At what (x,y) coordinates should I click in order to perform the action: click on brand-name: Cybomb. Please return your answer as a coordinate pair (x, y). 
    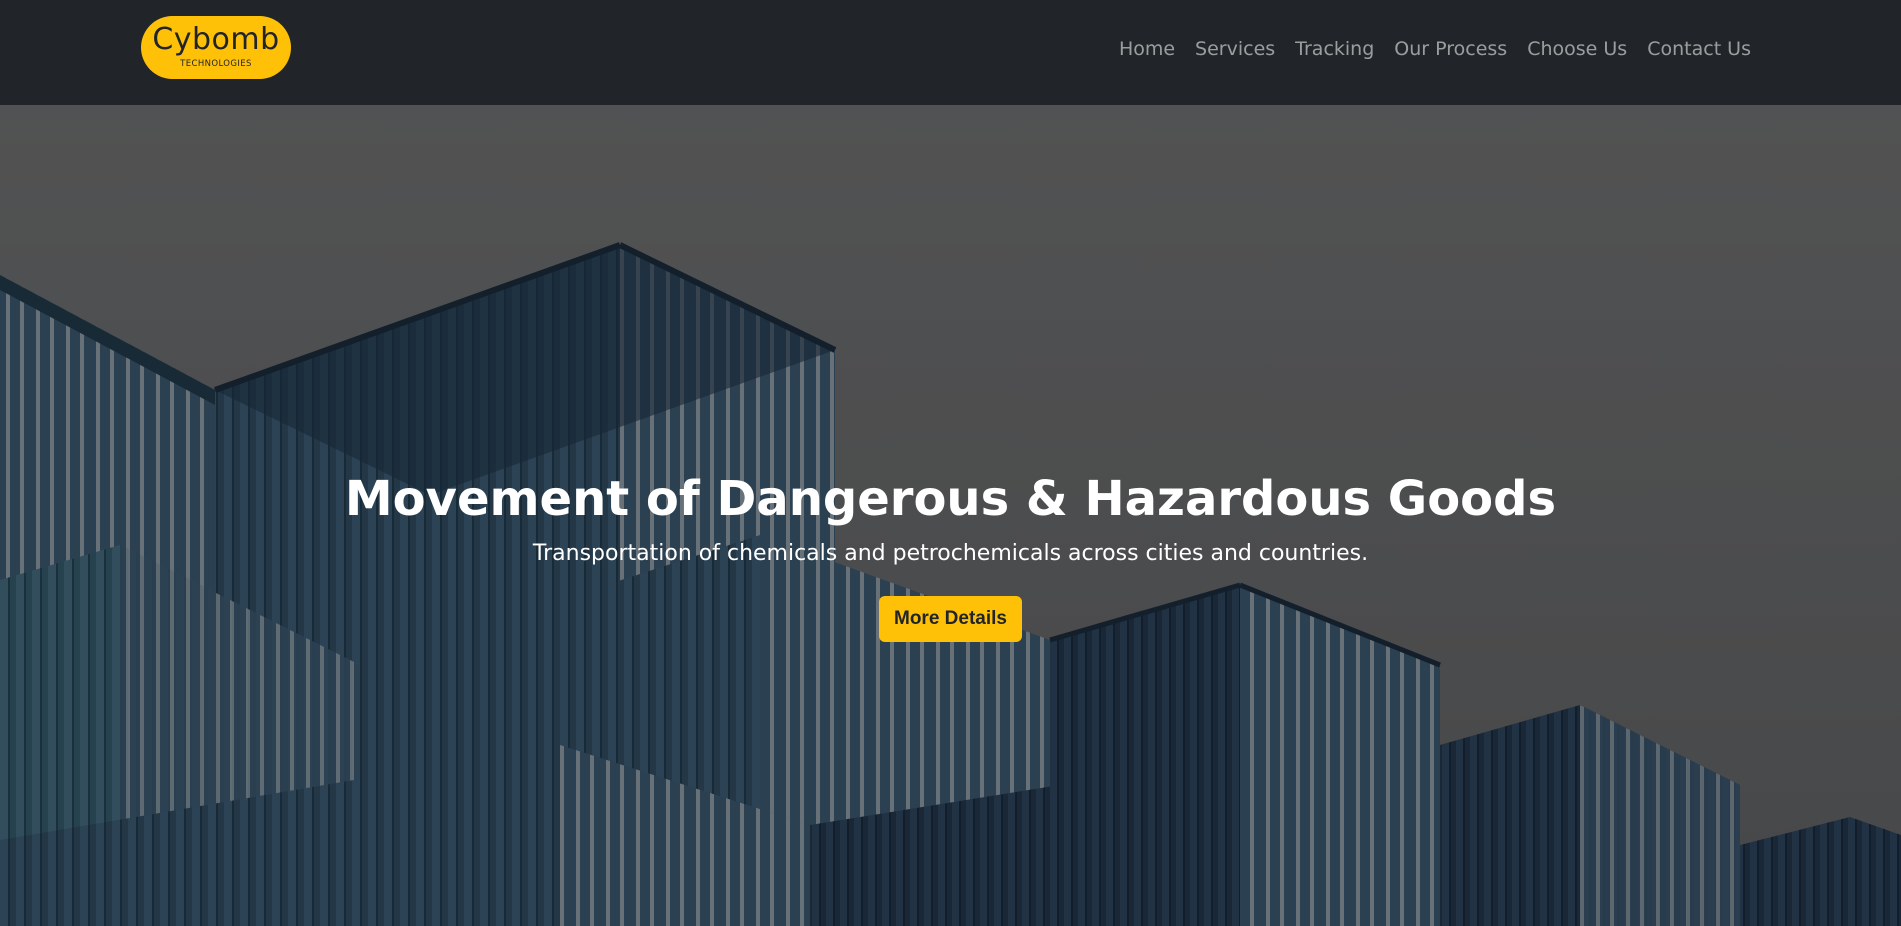
    Looking at the image, I should click on (216, 39).